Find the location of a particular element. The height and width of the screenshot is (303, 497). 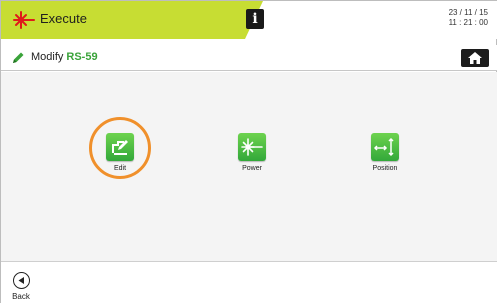

laser-icon is located at coordinates (24, 20).